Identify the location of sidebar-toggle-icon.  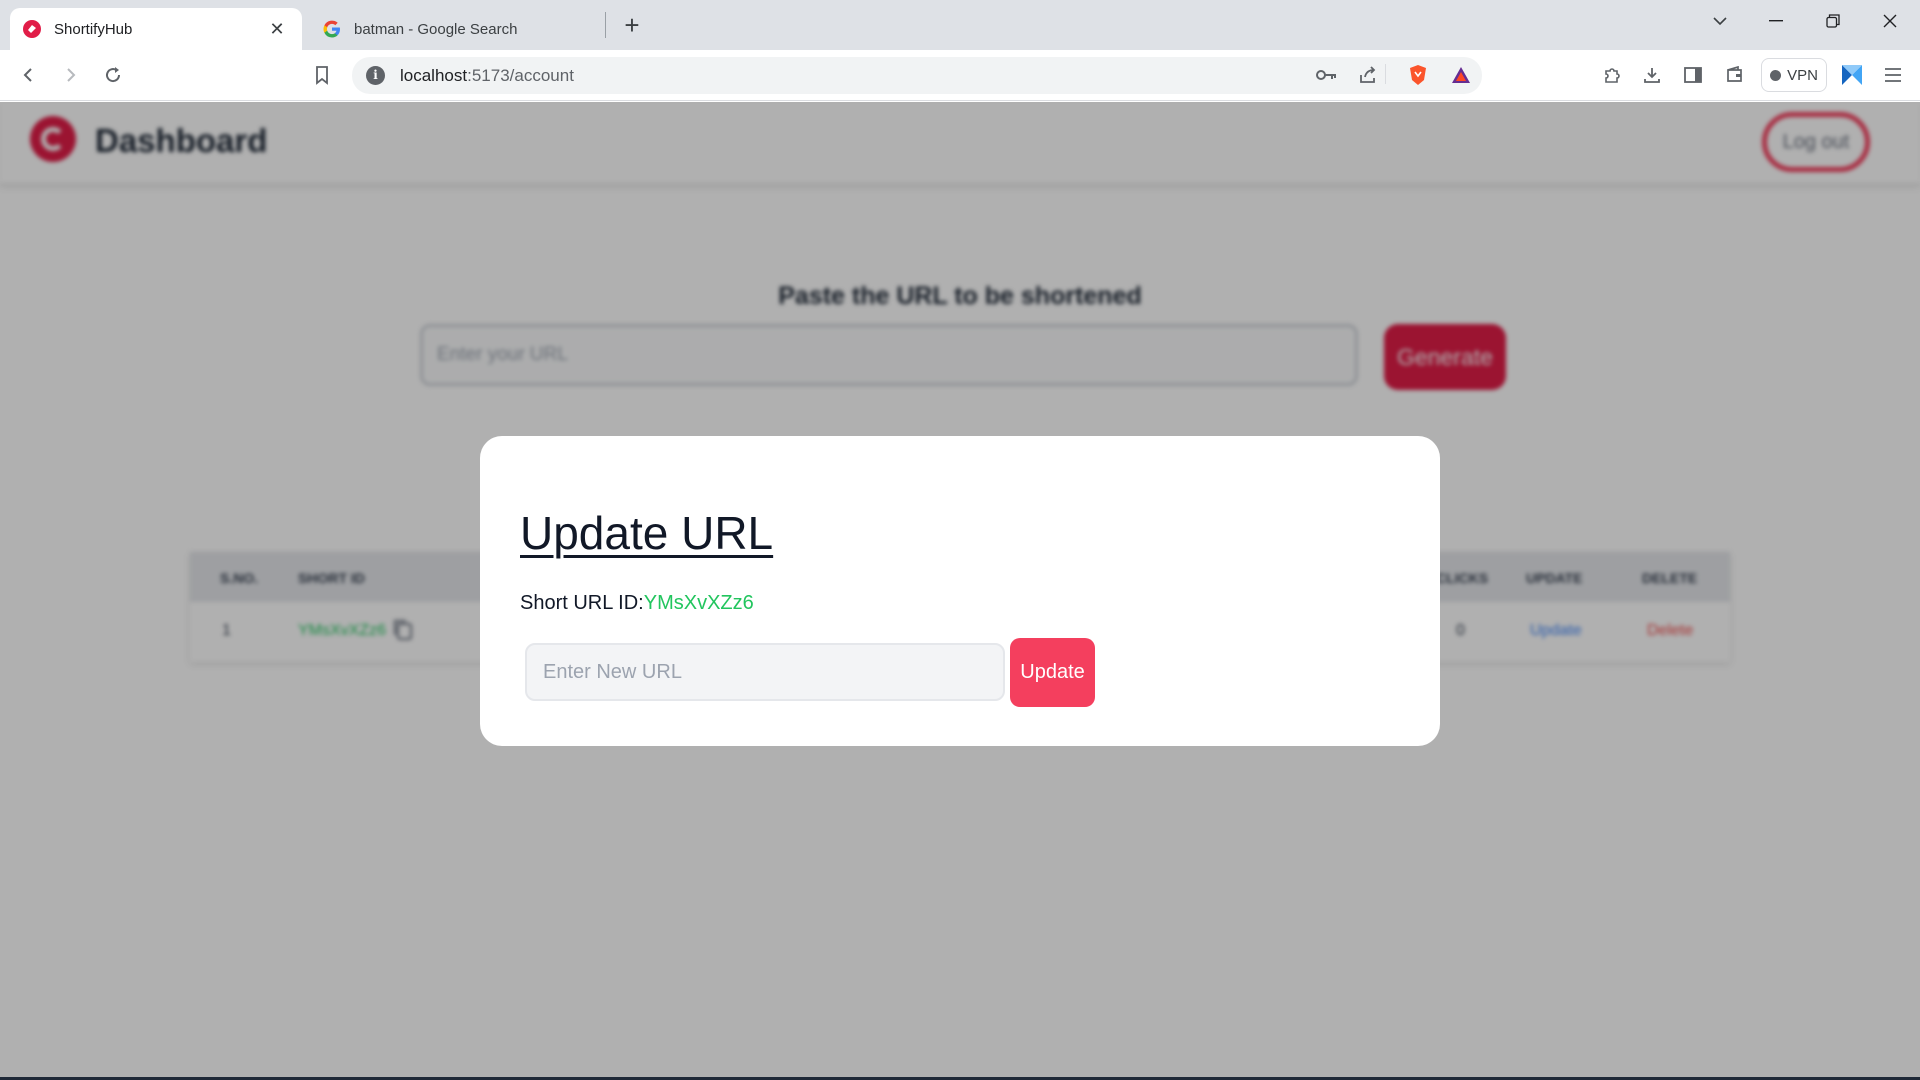
(1693, 75).